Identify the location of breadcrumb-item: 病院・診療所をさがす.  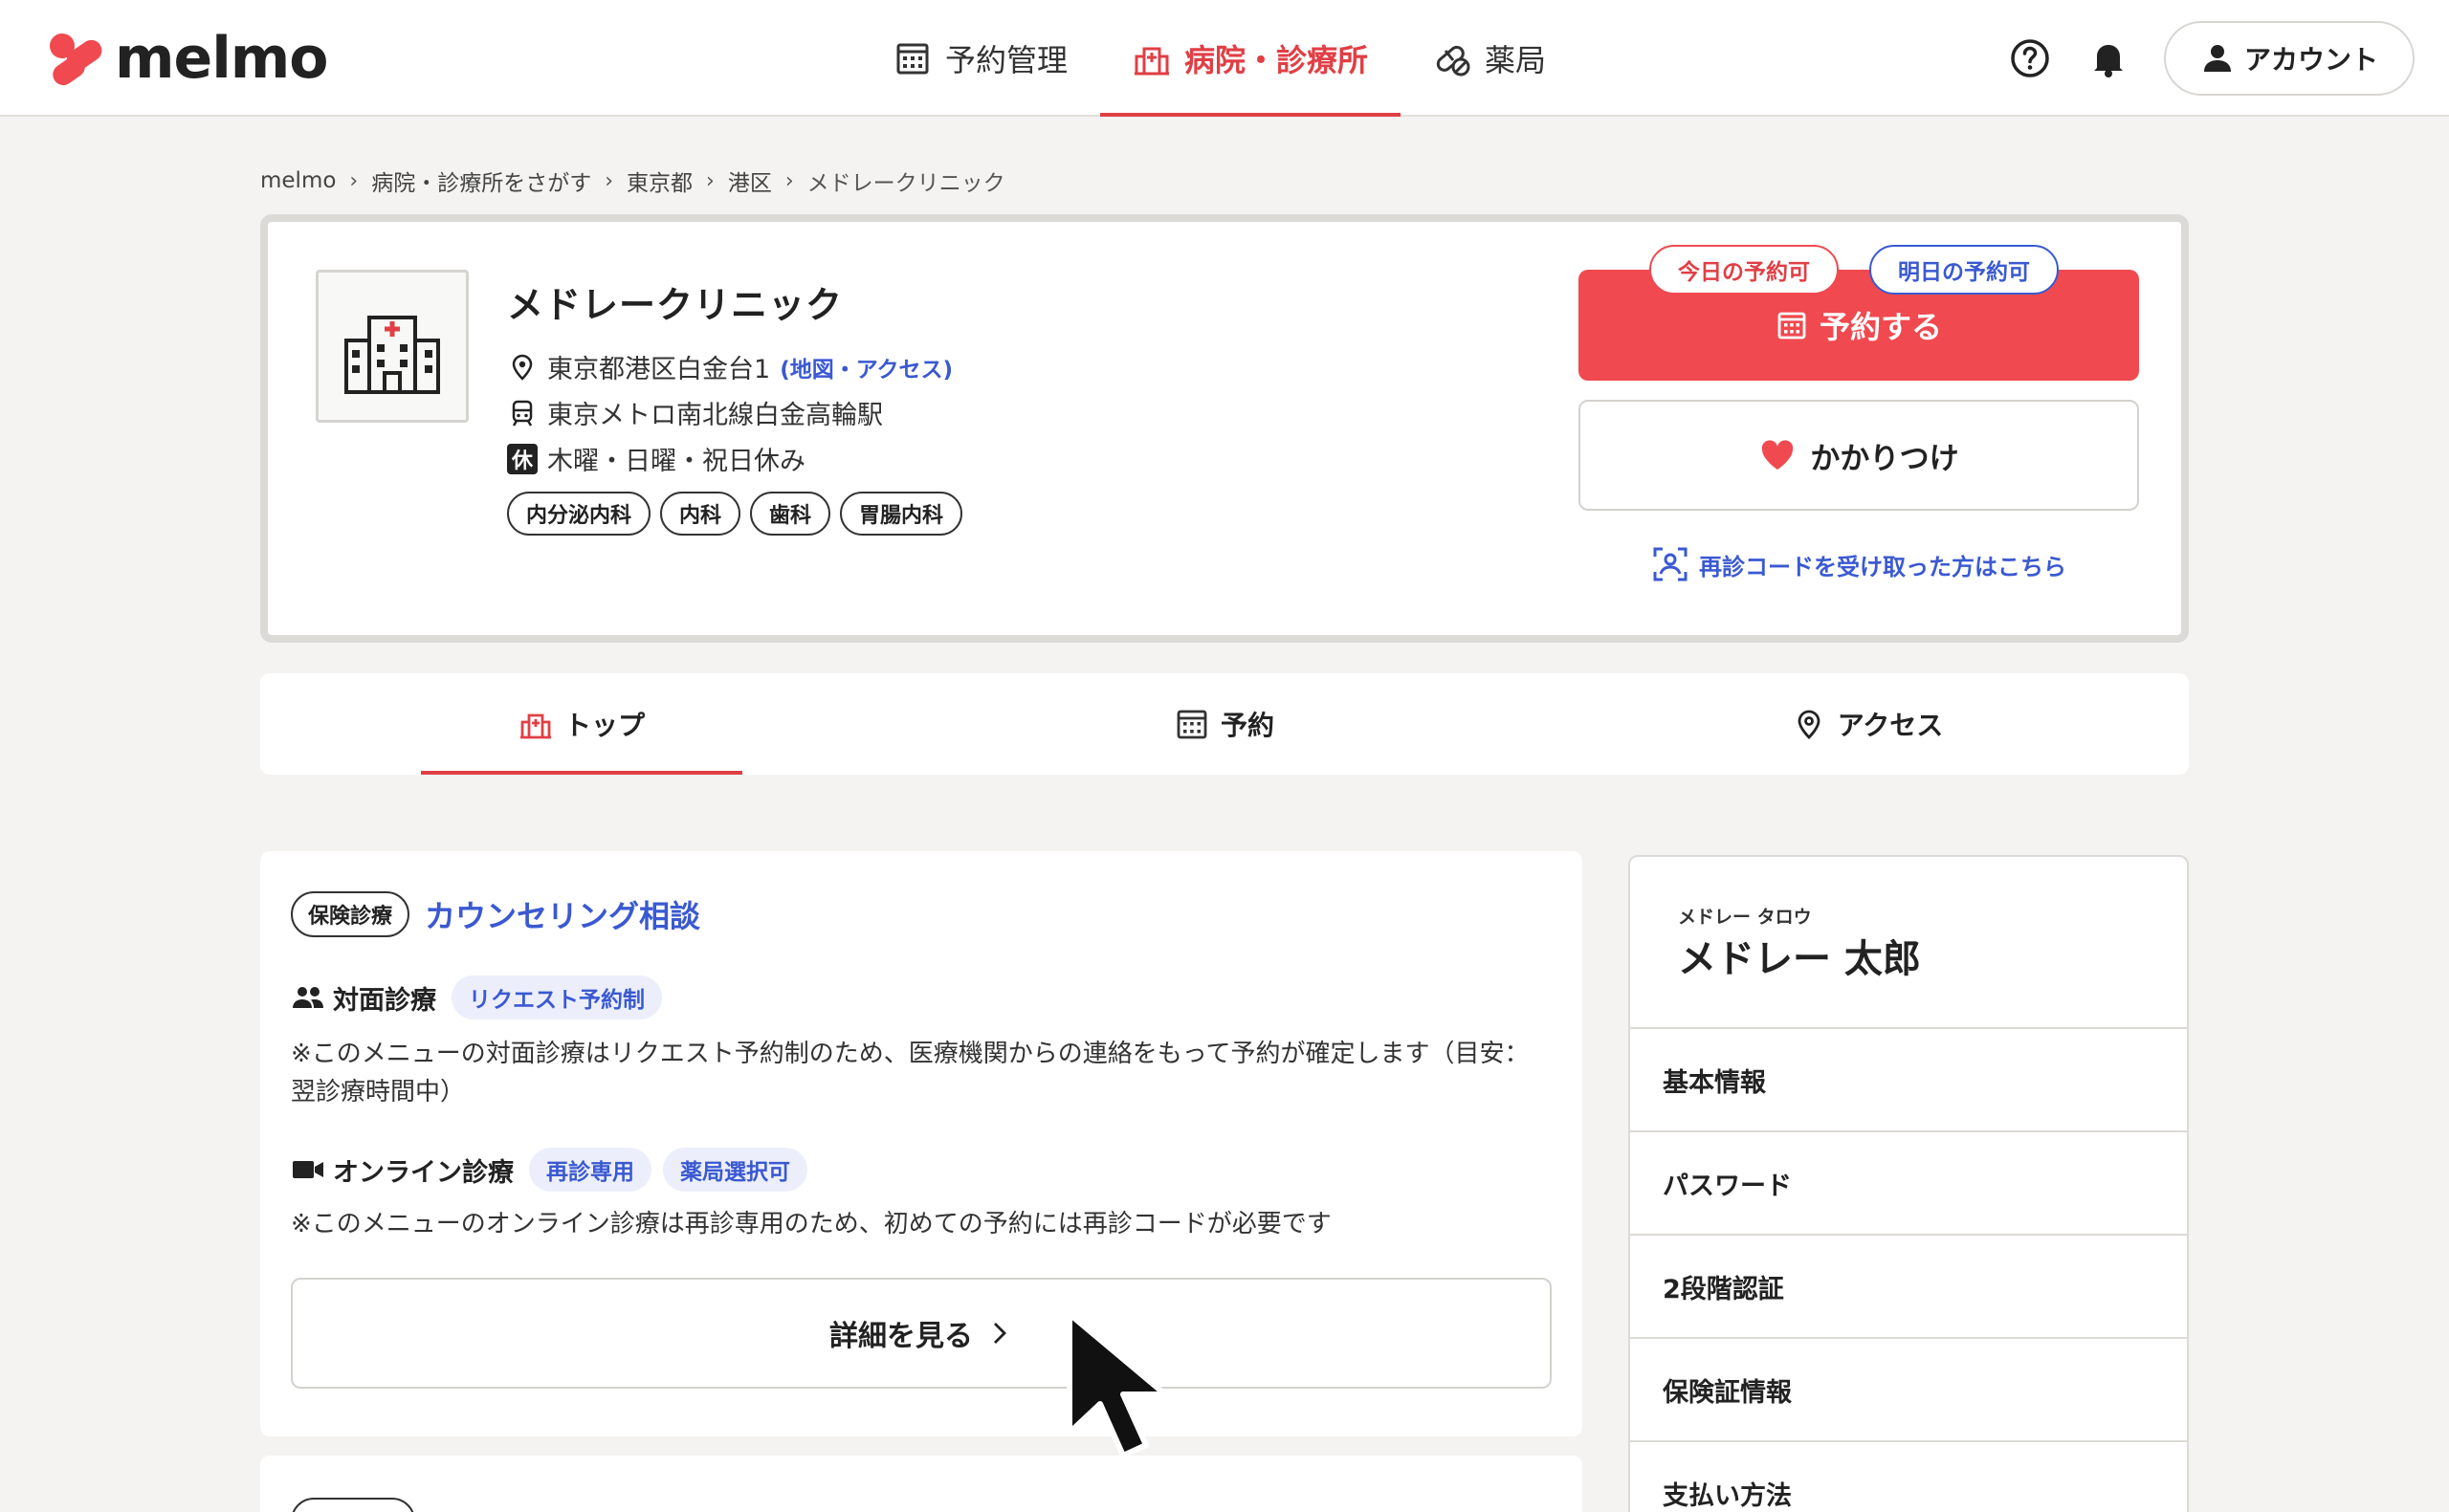
(481, 180).